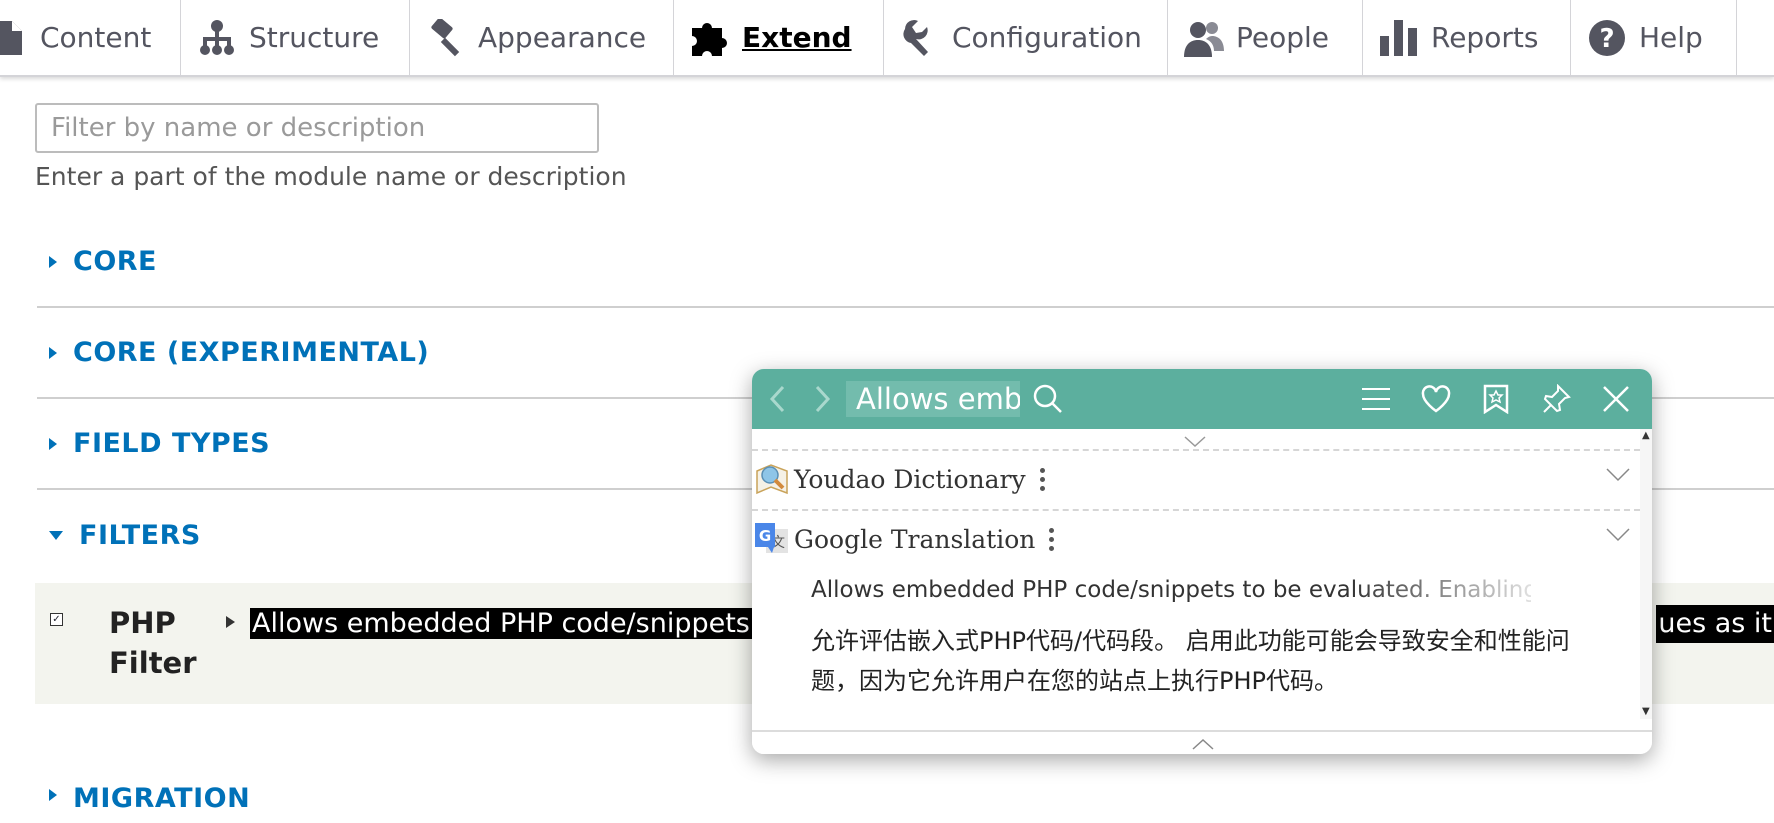 The height and width of the screenshot is (823, 1774). I want to click on sitemap-icon, so click(217, 38).